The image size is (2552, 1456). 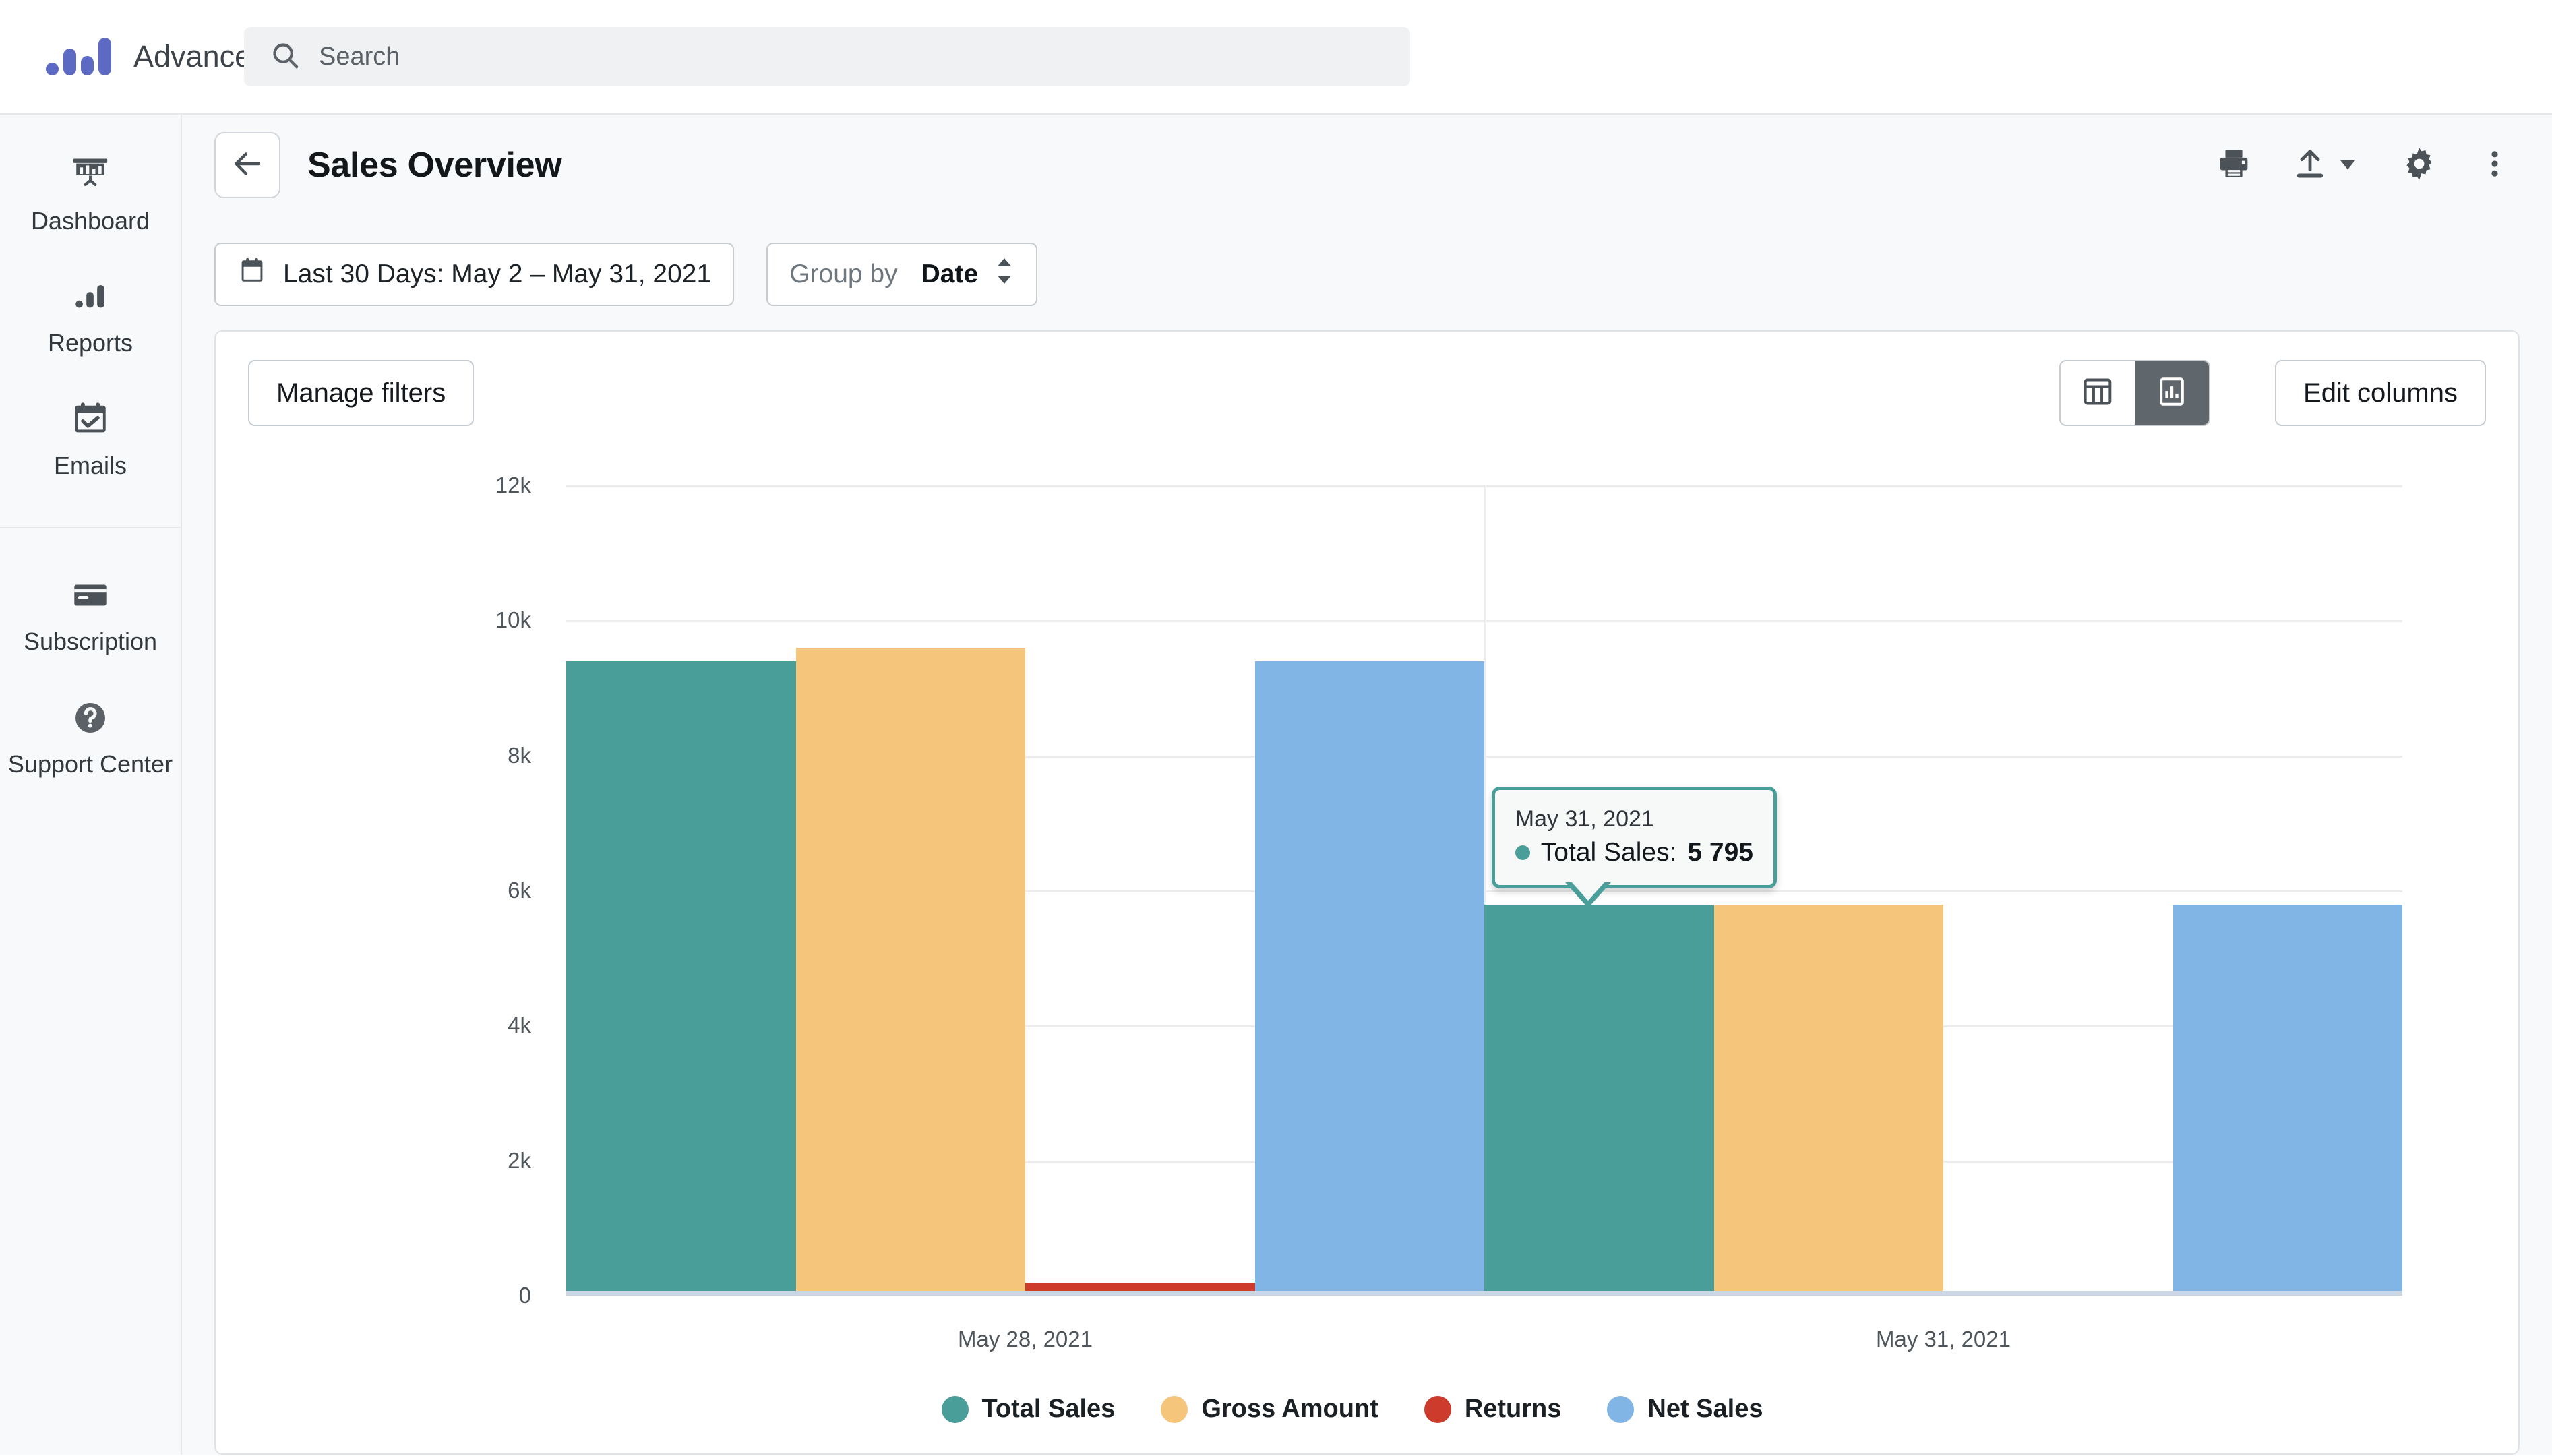 I want to click on sidebar-secondary-group: Subscription Support Center, so click(x=90, y=665).